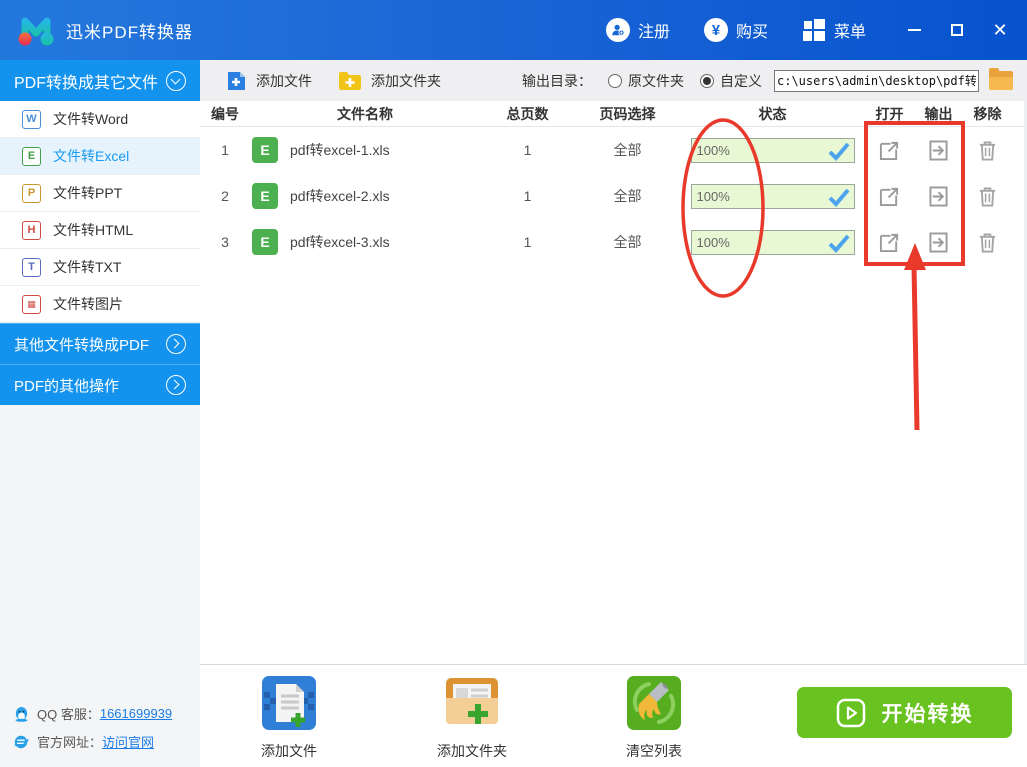 Image resolution: width=1027 pixels, height=767 pixels. Describe the element at coordinates (21, 714) in the screenshot. I see `qq-icon` at that location.